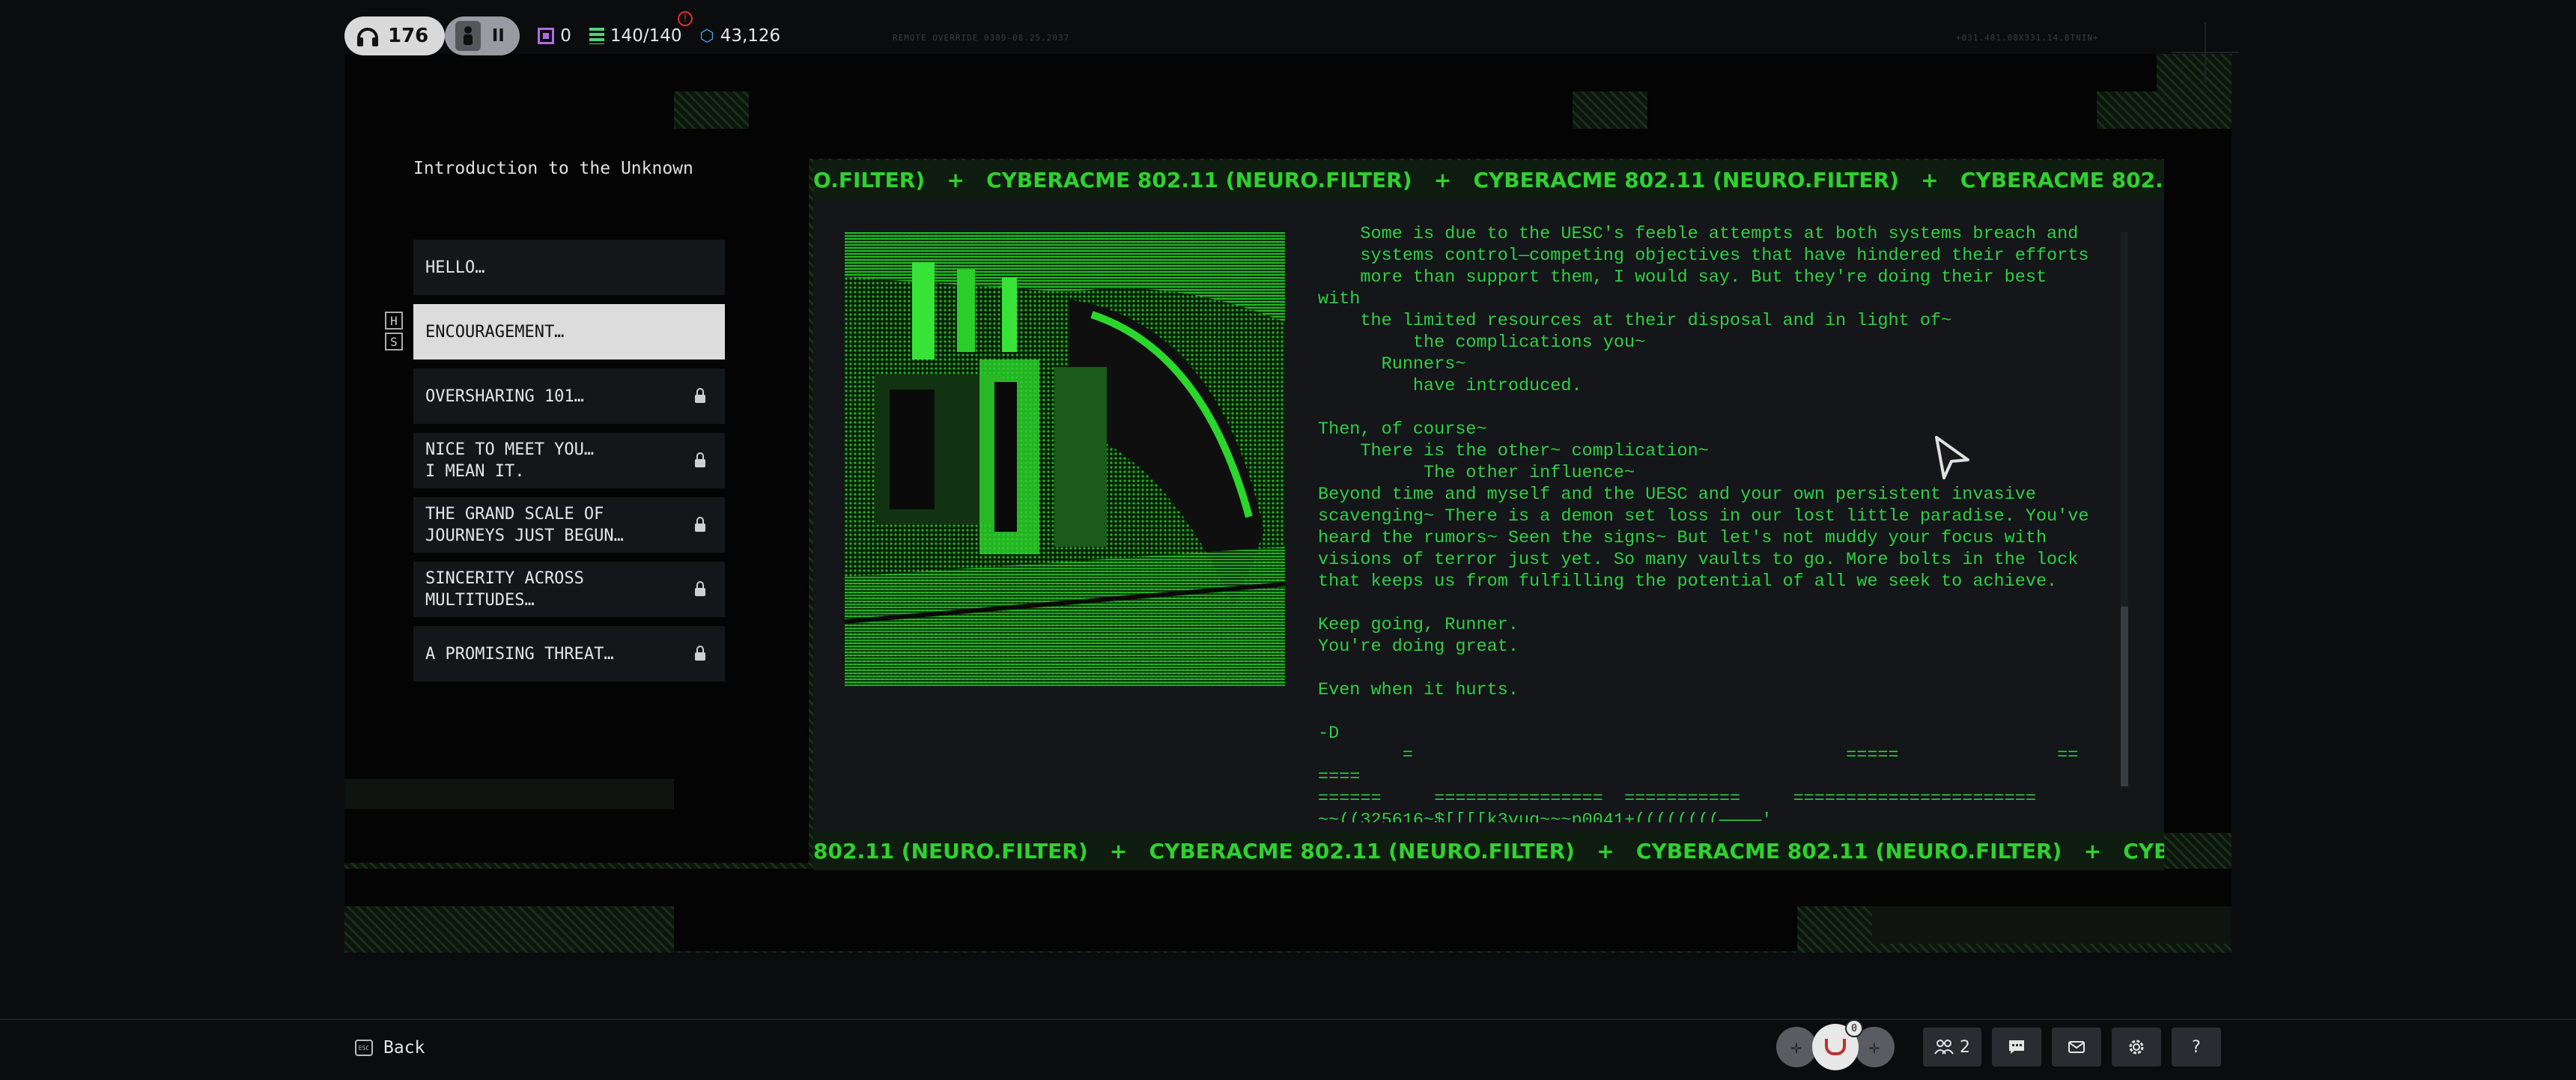 The height and width of the screenshot is (1080, 2576). Describe the element at coordinates (2124, 509) in the screenshot. I see `message-scrollbar` at that location.